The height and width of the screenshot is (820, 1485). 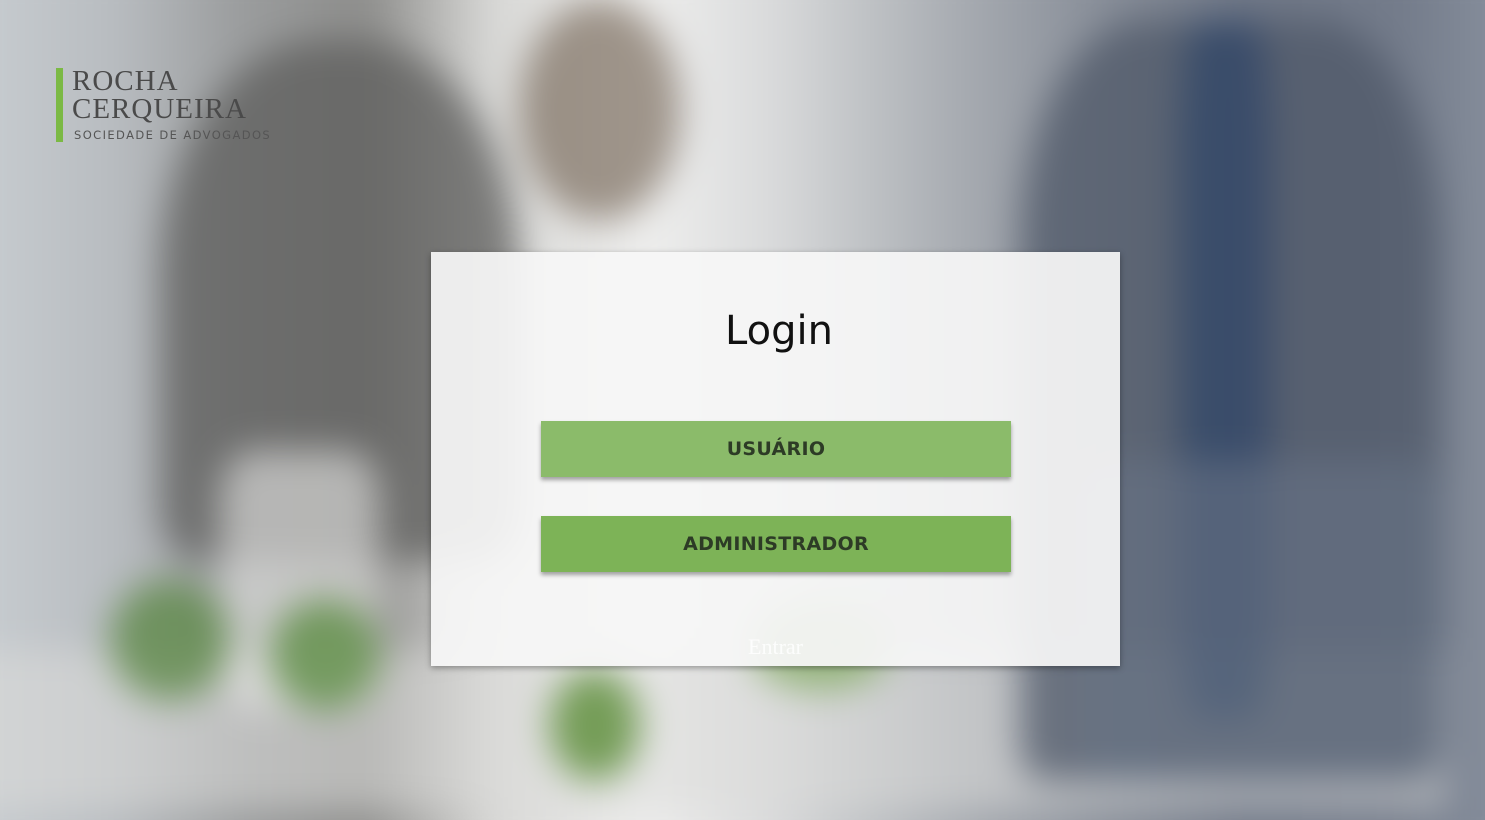 What do you see at coordinates (125, 81) in the screenshot?
I see `logo-line-1: ROCHA` at bounding box center [125, 81].